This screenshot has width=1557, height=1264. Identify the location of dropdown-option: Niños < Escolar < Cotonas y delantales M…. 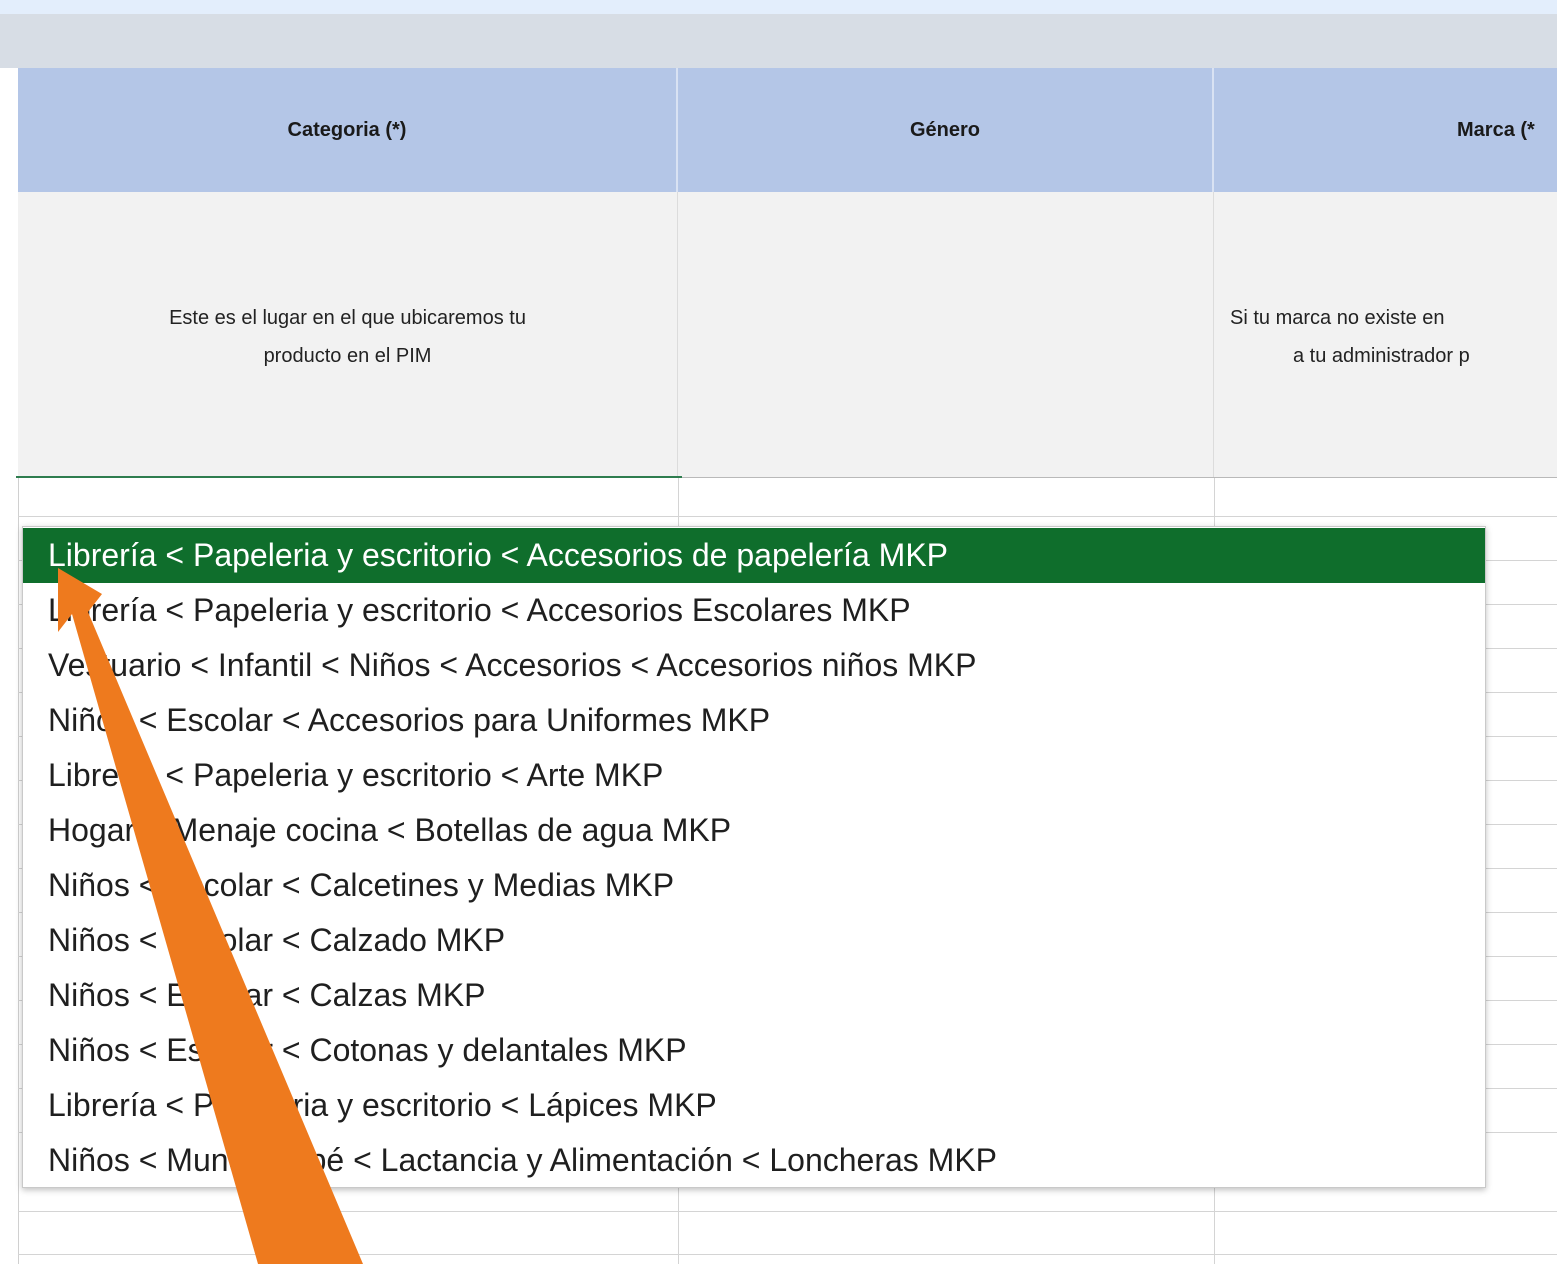
(754, 1050).